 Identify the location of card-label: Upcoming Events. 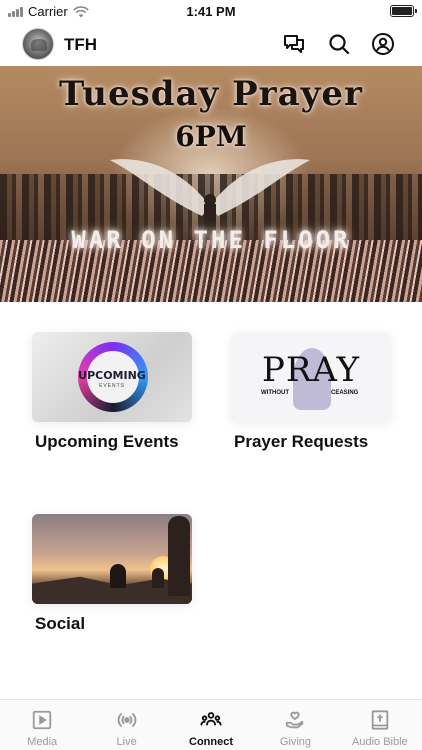
(113, 442).